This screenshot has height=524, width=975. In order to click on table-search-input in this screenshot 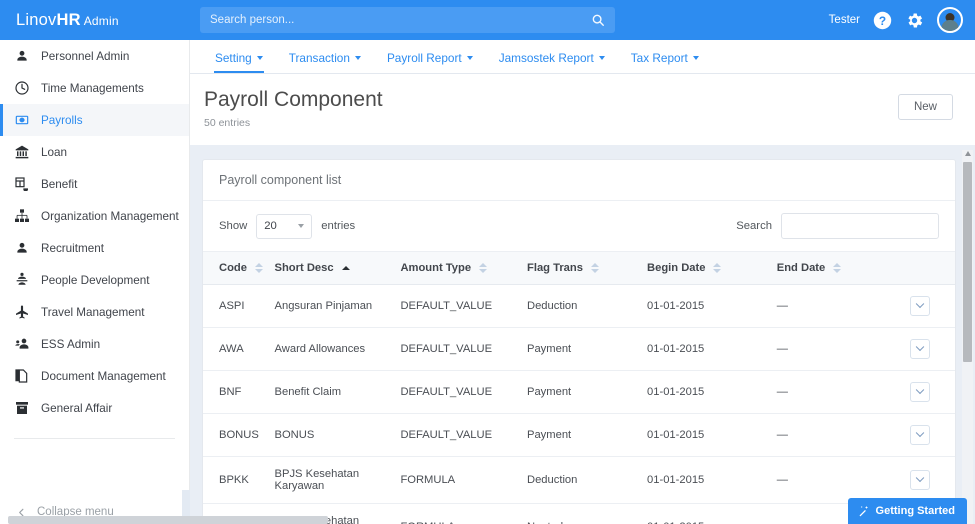, I will do `click(860, 226)`.